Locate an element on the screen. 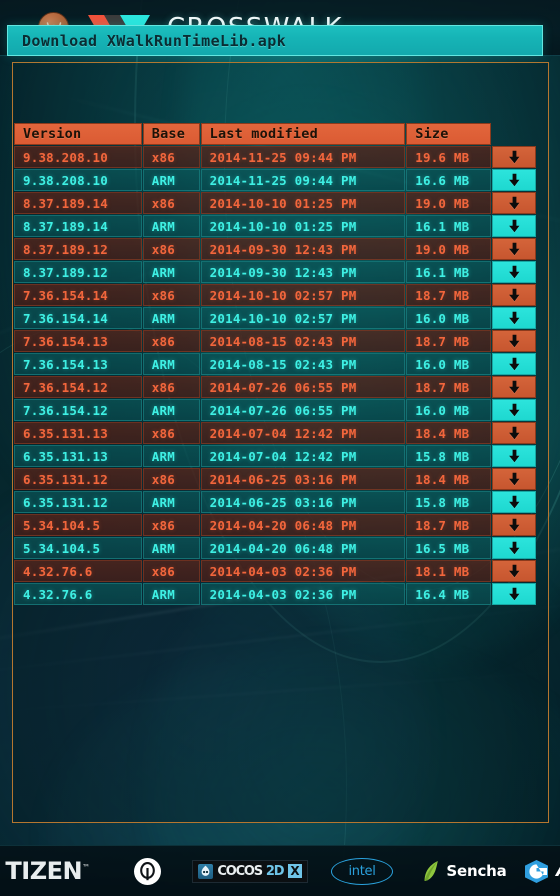 This screenshot has width=560, height=896. partner-logo-bar: TIZEN™ COCOS 2D X intel Sencha is located at coordinates (280, 870).